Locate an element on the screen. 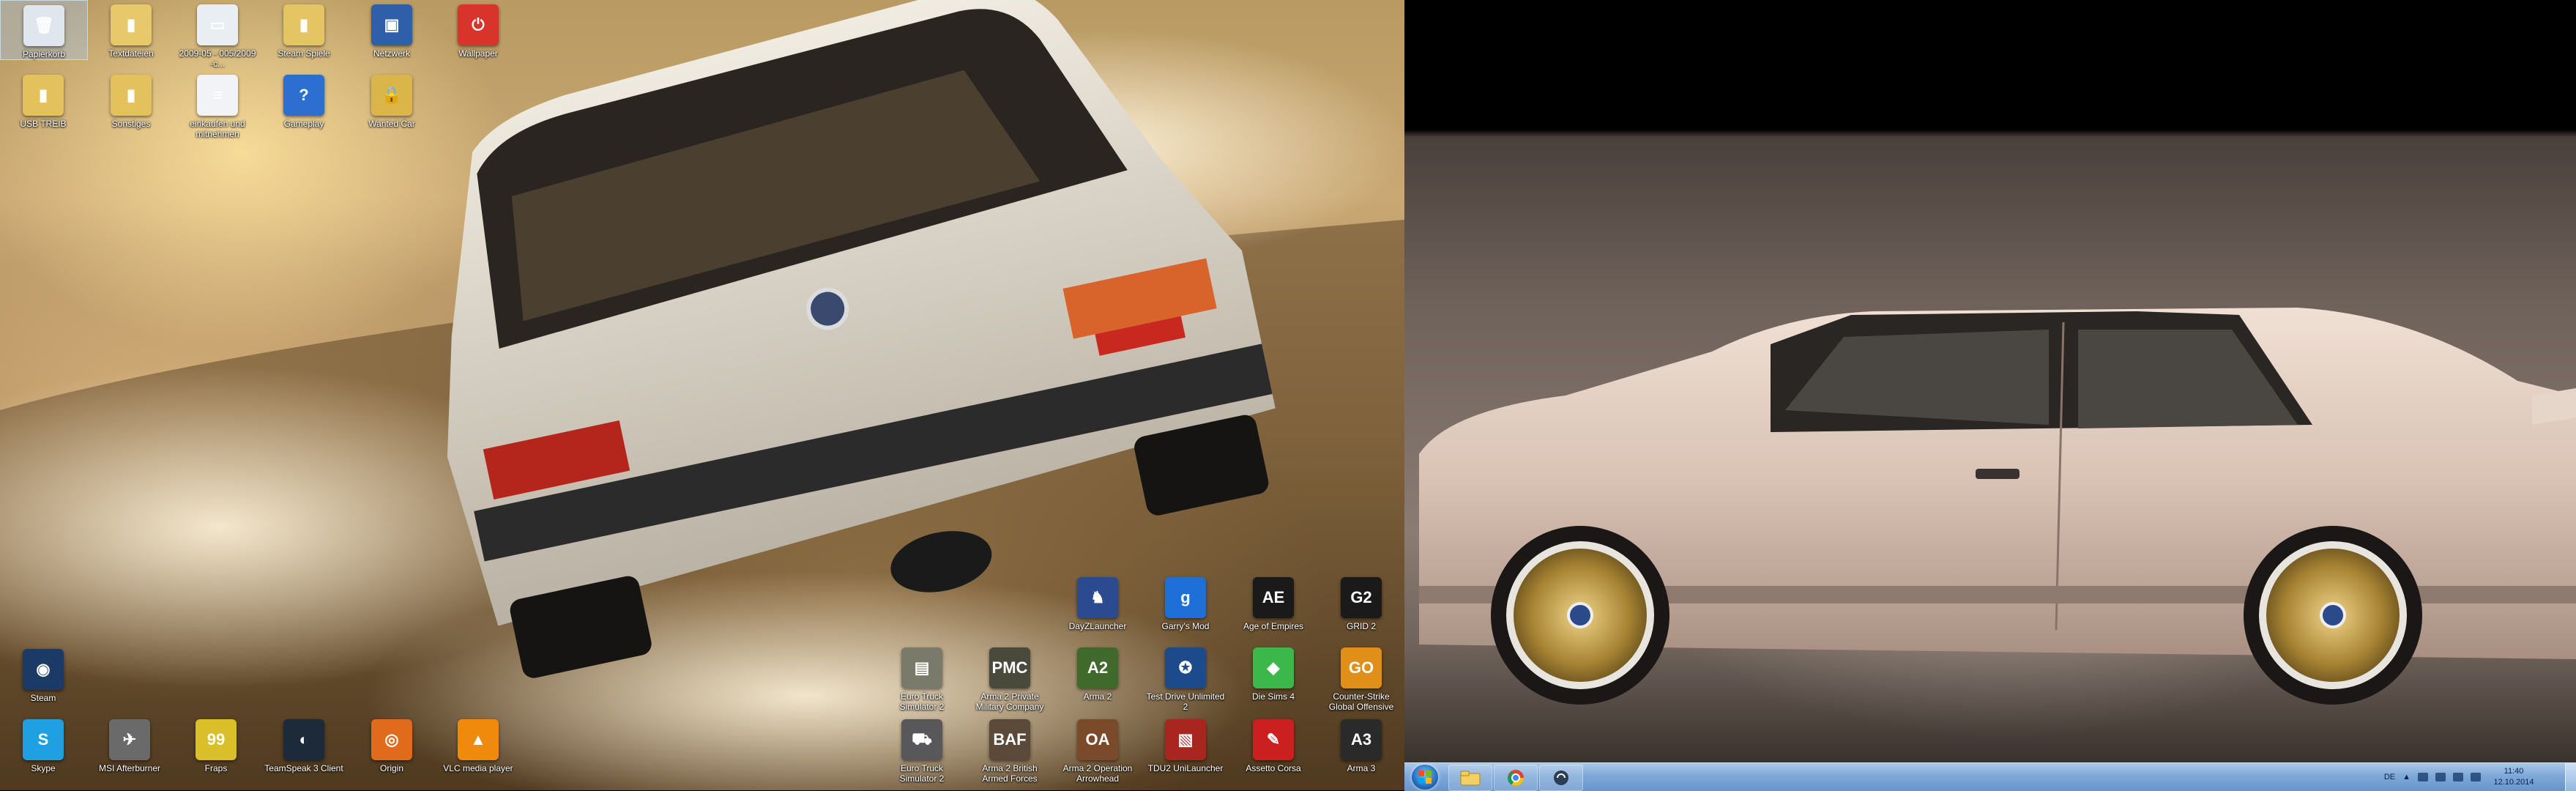 The image size is (2576, 791). desktop-shortcut: PMC Arma 2 Private Military Company is located at coordinates (1010, 677).